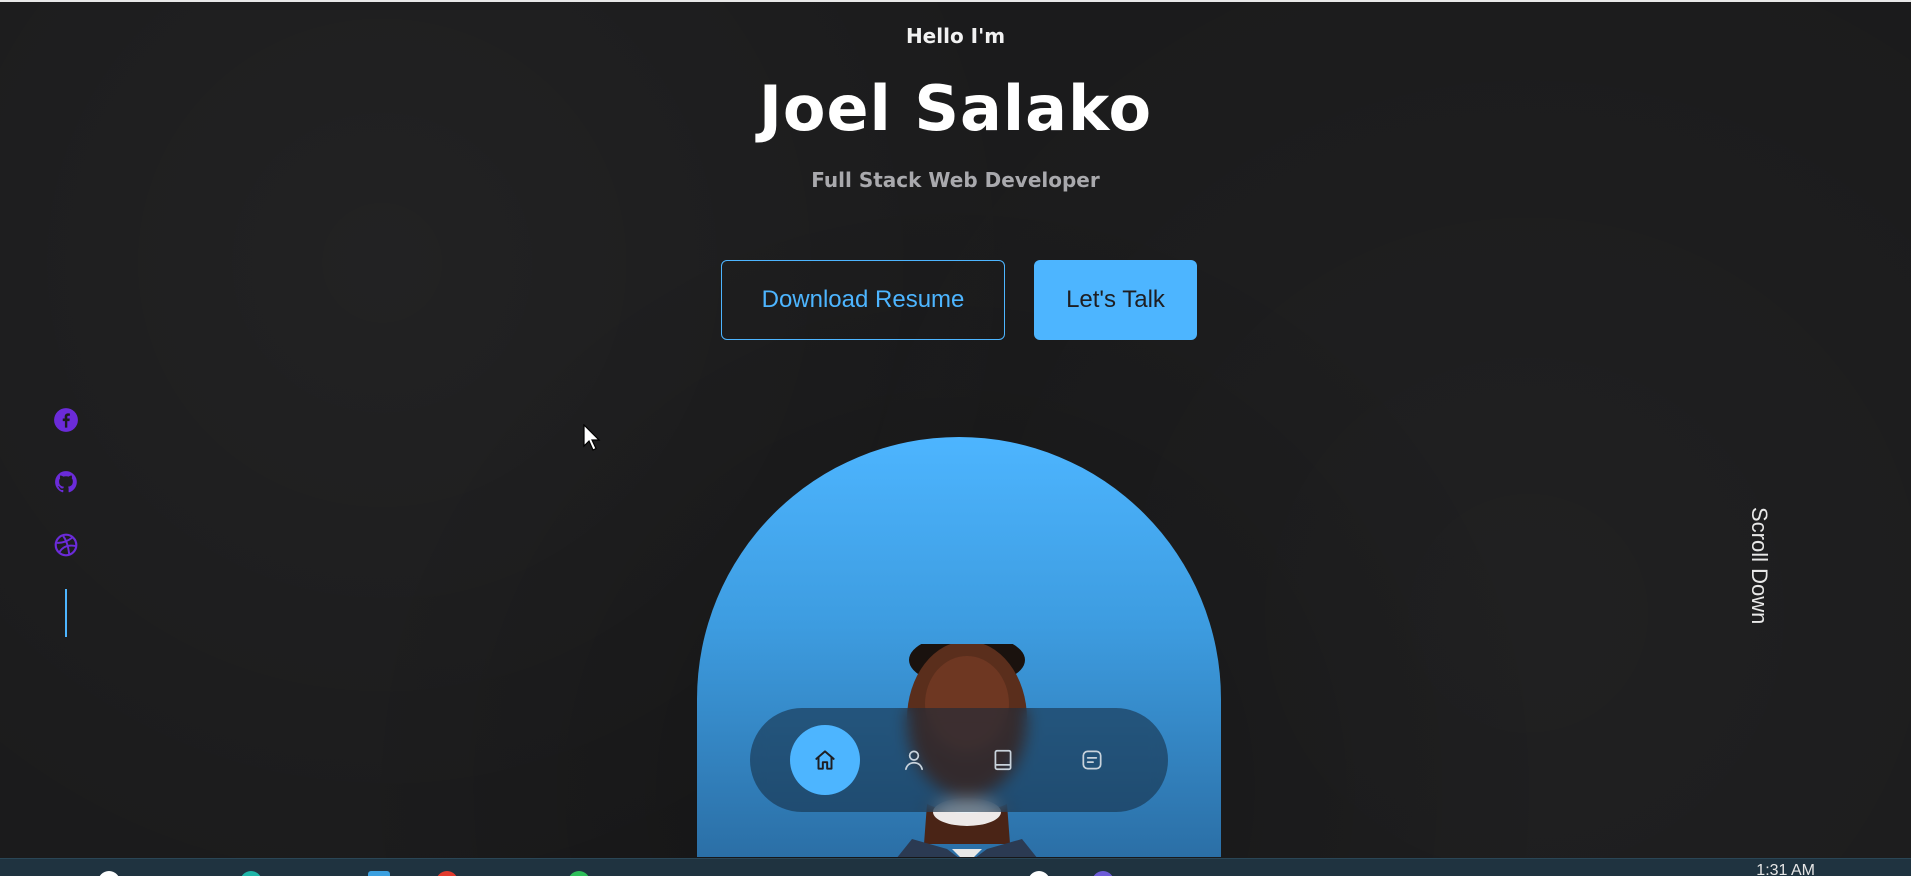 This screenshot has height=876, width=1911. Describe the element at coordinates (66, 482) in the screenshot. I see `github-icon` at that location.